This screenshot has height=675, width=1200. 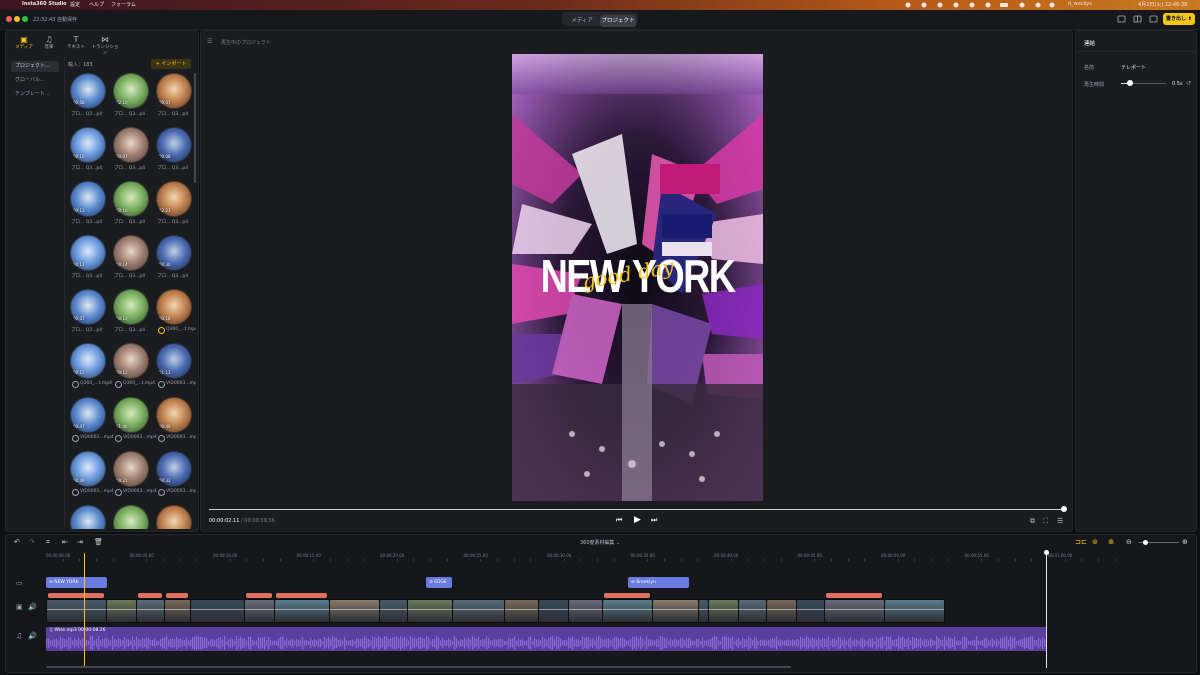 I want to click on scrubber-handle, so click(x=1064, y=509).